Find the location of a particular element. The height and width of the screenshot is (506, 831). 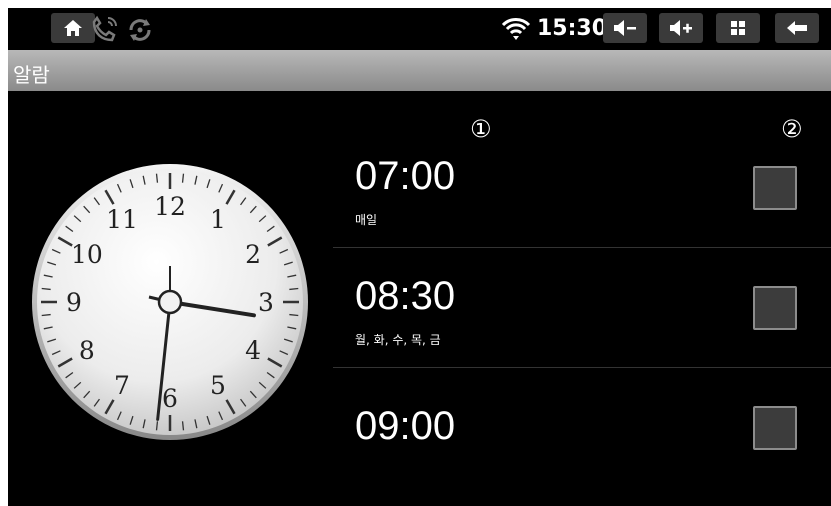

clock-number: 6 is located at coordinates (170, 398).